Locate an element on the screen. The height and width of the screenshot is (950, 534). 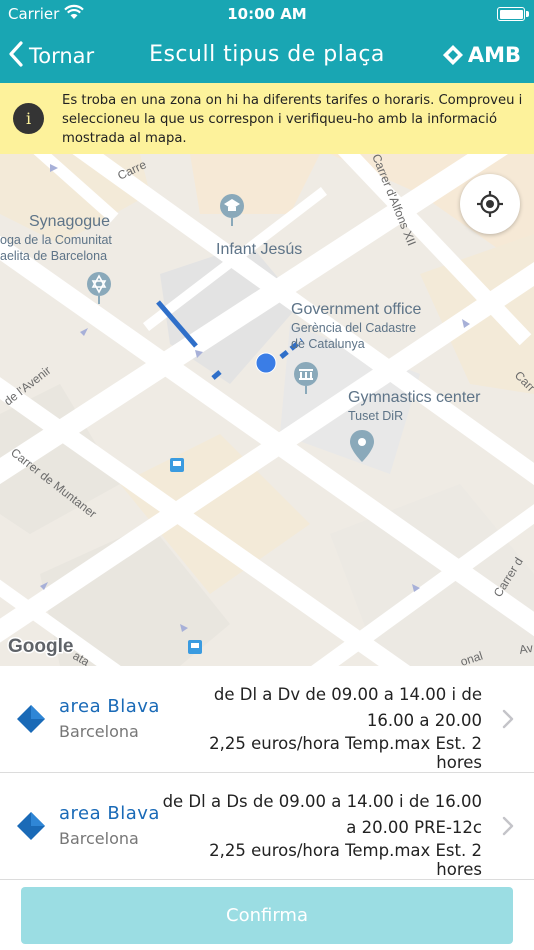
info-icon: i is located at coordinates (28, 118).